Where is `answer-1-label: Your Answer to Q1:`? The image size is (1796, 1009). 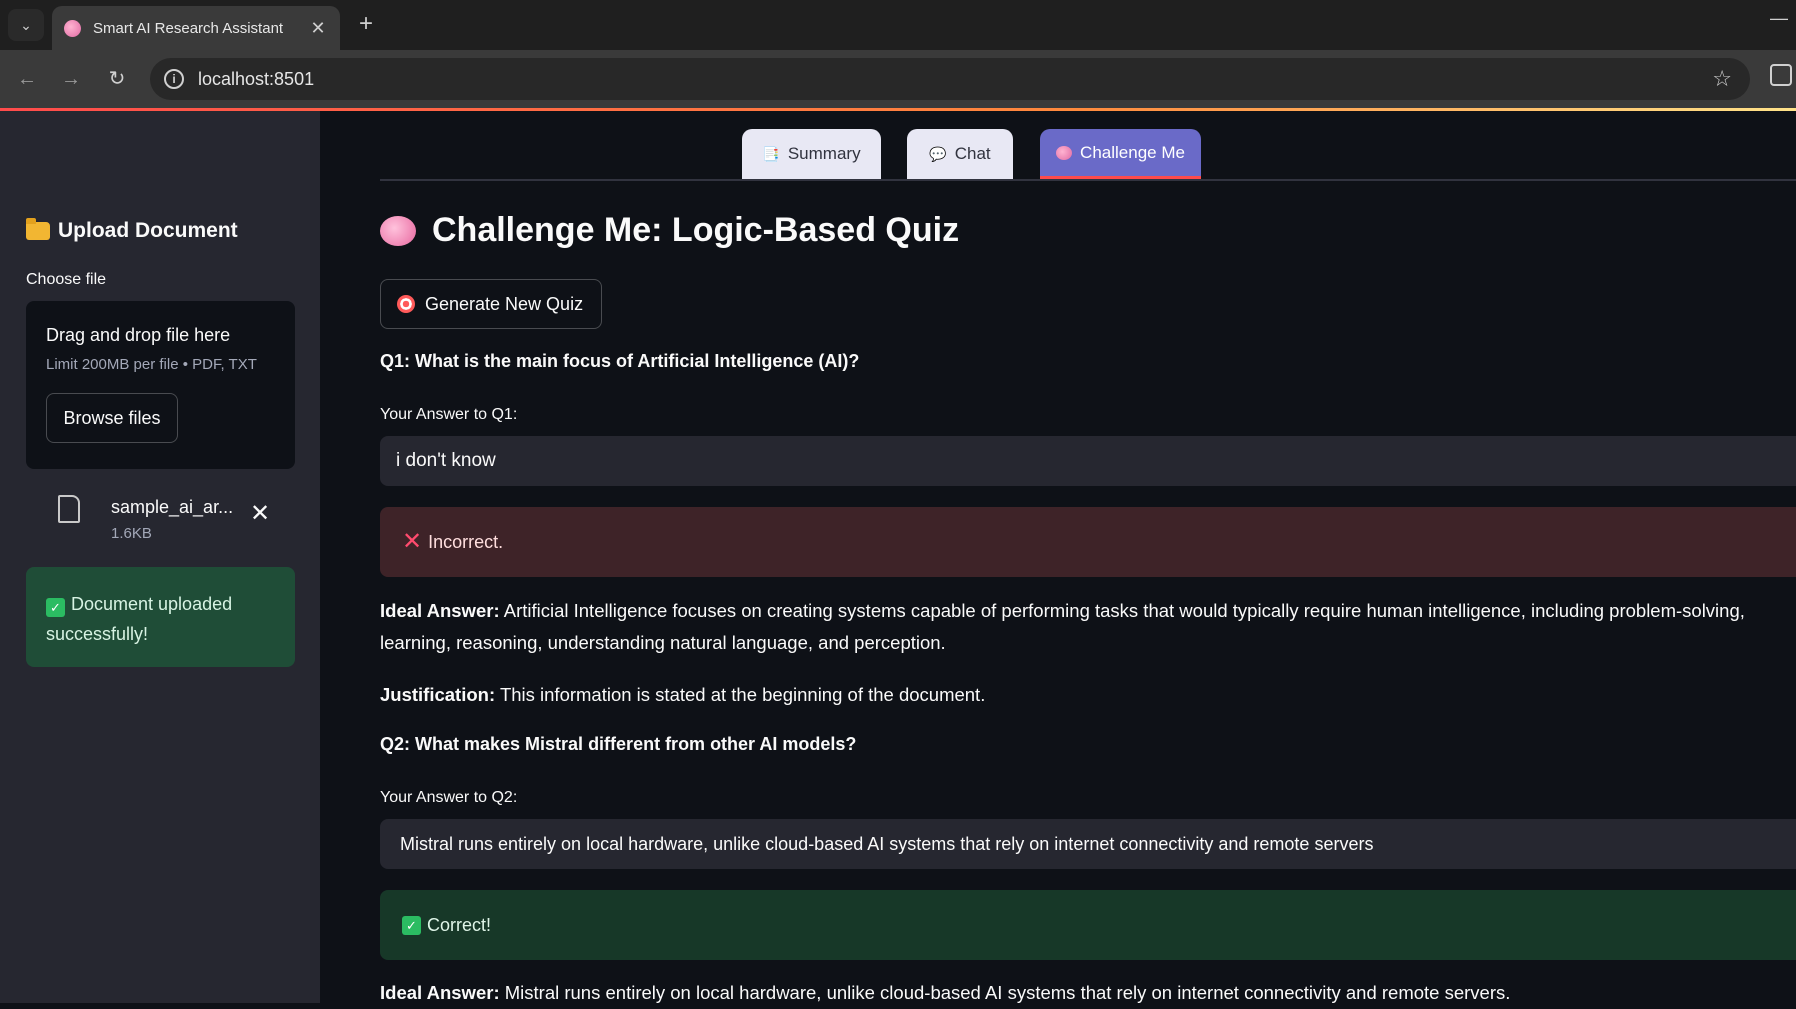 answer-1-label: Your Answer to Q1: is located at coordinates (449, 414).